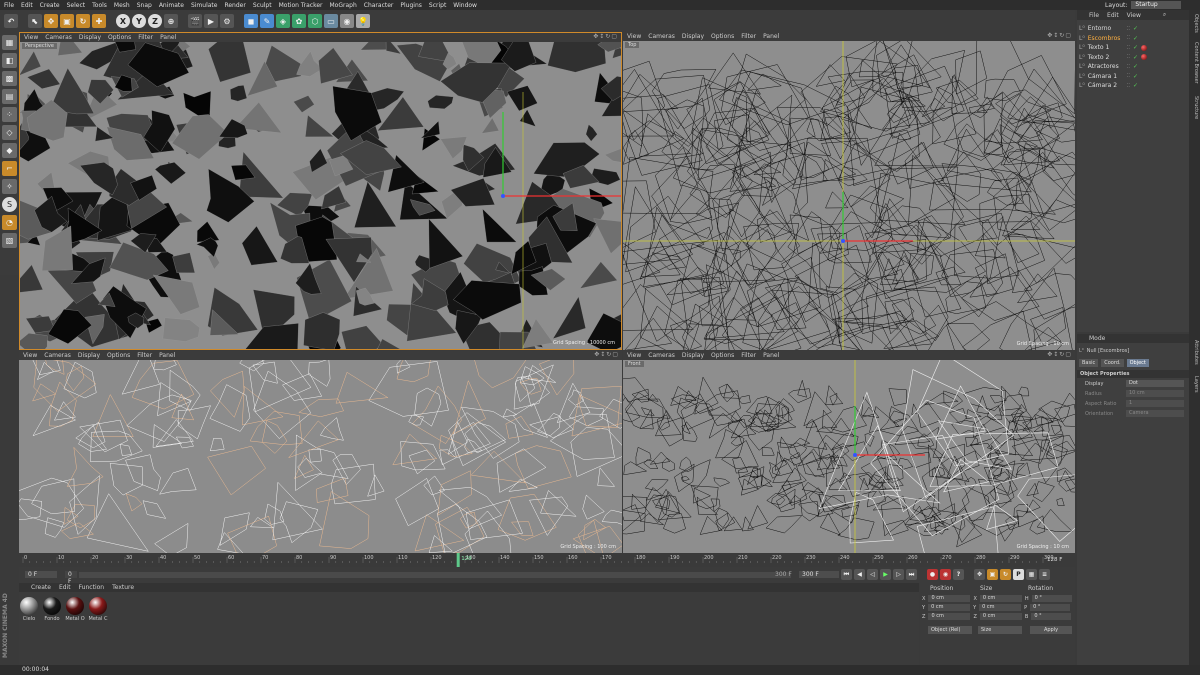 The width and height of the screenshot is (1200, 675). I want to click on mat-menu-function: Function, so click(92, 587).